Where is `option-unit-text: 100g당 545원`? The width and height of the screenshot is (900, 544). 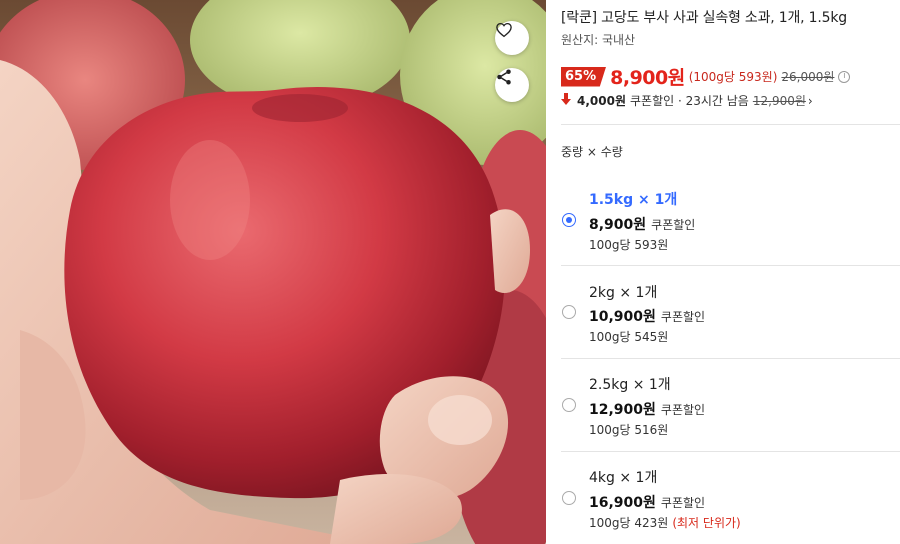 option-unit-text: 100g당 545원 is located at coordinates (629, 337).